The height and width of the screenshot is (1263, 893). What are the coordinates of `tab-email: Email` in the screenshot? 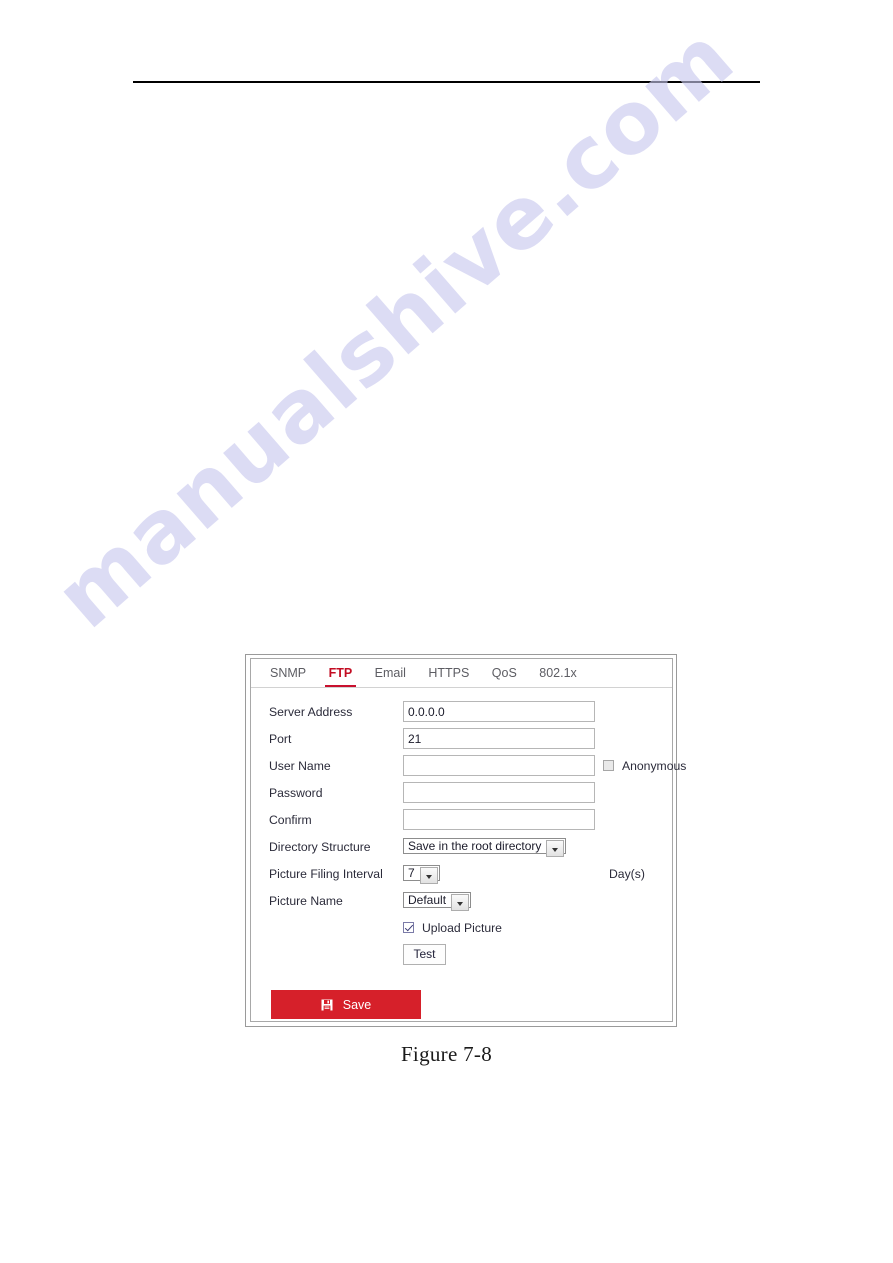 It's located at (390, 672).